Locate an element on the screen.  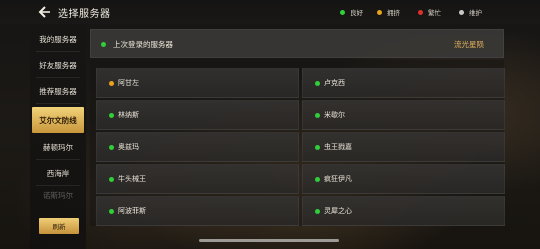
sidebar-item-my-servers: 我的服务器 is located at coordinates (58, 39).